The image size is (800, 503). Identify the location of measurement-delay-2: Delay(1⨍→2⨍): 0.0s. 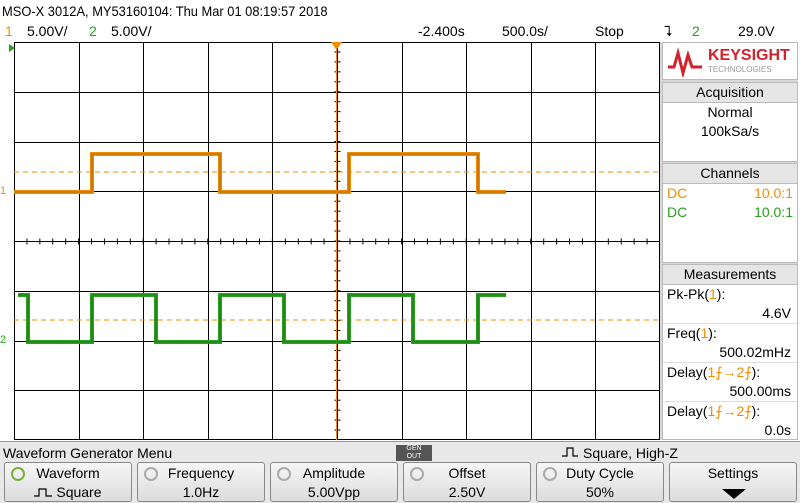
(730, 421).